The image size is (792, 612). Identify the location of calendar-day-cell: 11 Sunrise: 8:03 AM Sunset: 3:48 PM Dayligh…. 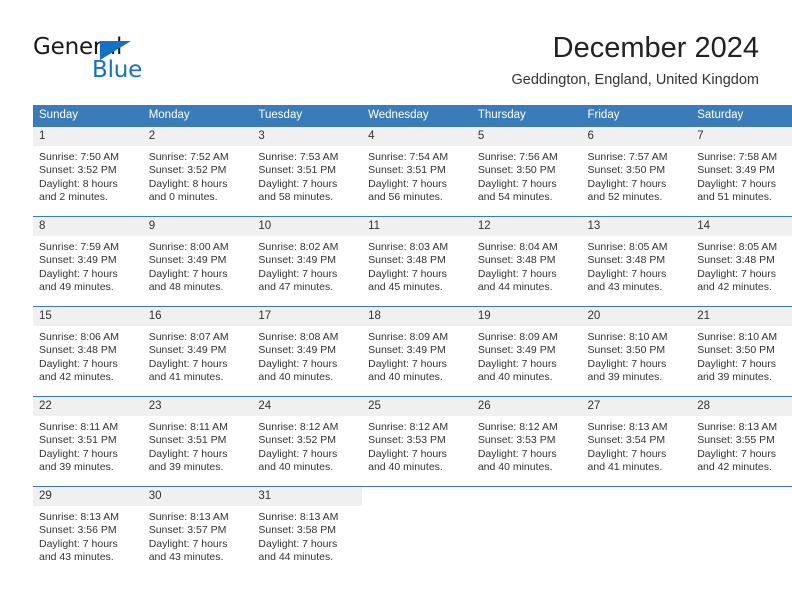
(417, 261).